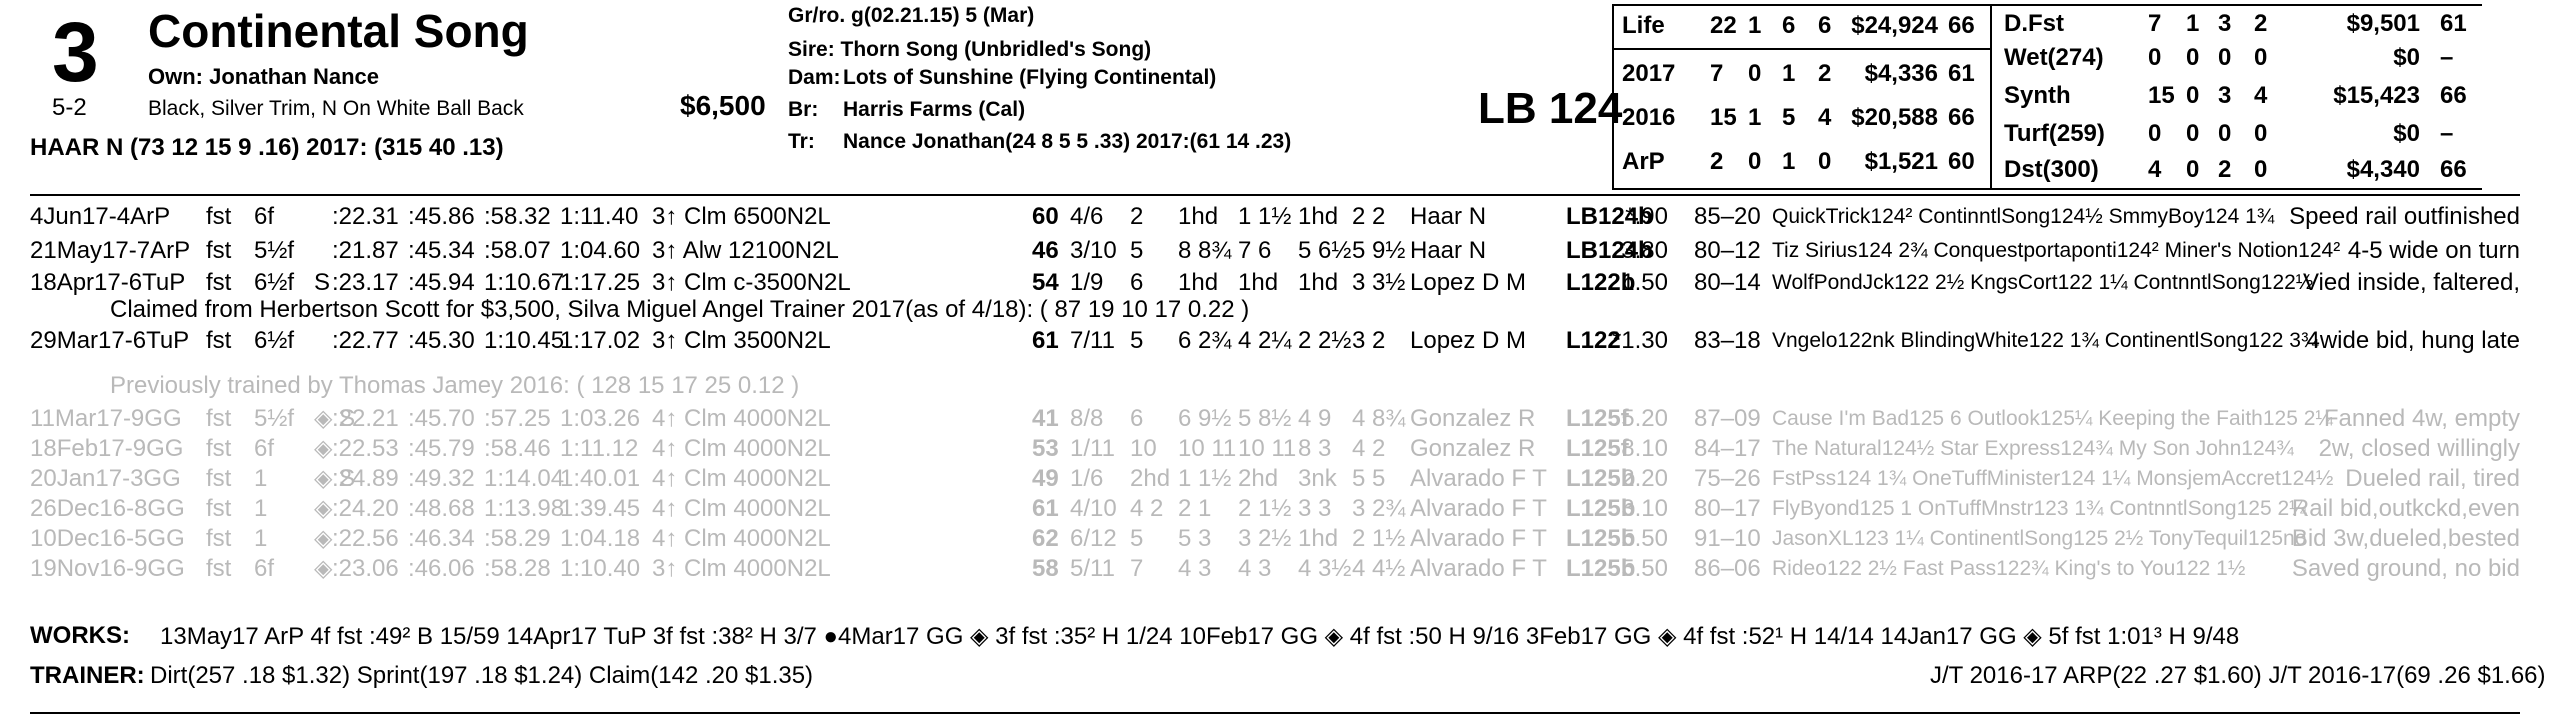 This screenshot has width=2550, height=720. Describe the element at coordinates (600, 250) in the screenshot. I see `race-f4: 1:04.60` at that location.